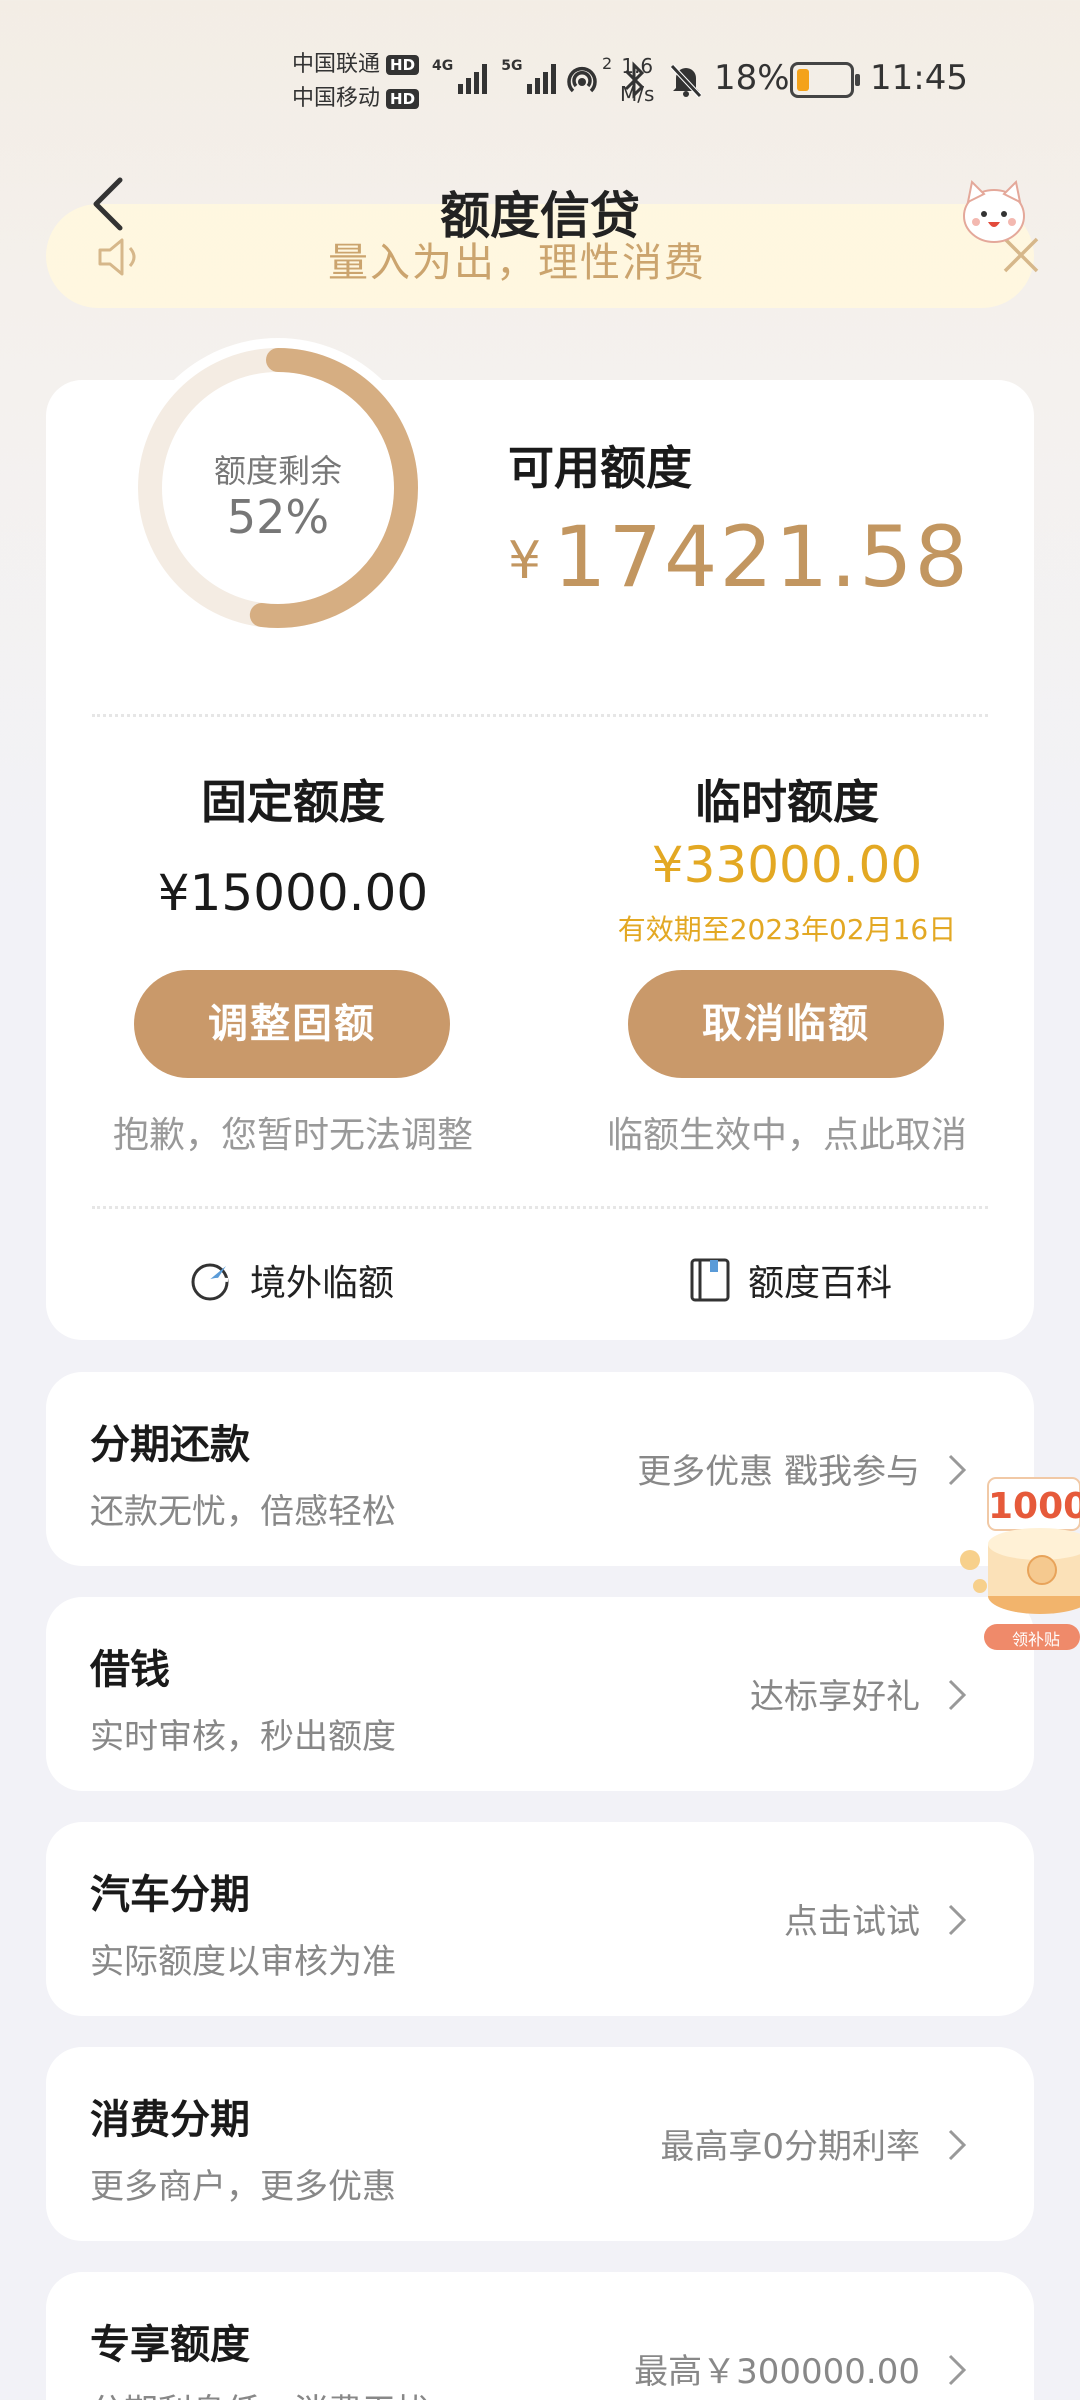 Image resolution: width=1080 pixels, height=2400 pixels. Describe the element at coordinates (529, 76) in the screenshot. I see `signal-5g-icon: 5G` at that location.